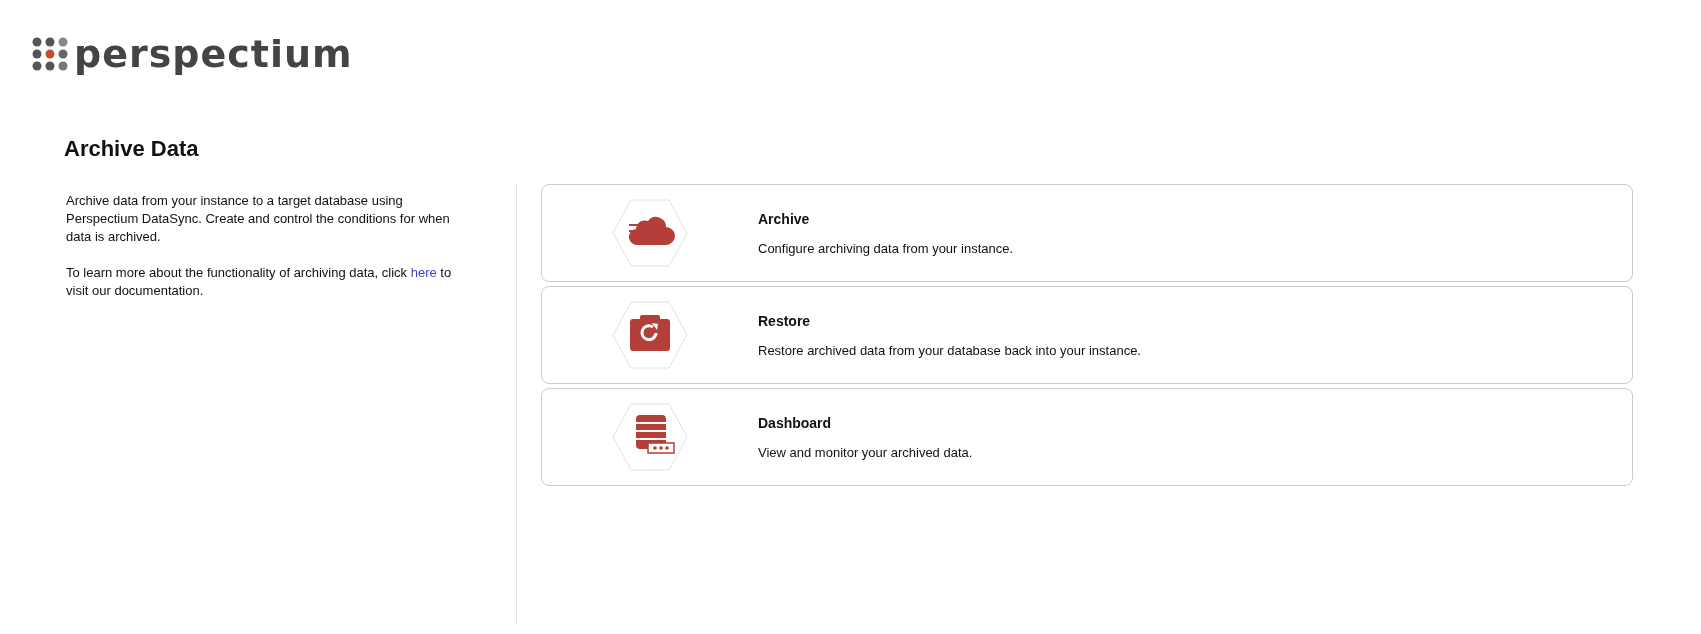  Describe the element at coordinates (1087, 335) in the screenshot. I see `option-card: Restore Restore archived data from your database back into your instance.` at that location.